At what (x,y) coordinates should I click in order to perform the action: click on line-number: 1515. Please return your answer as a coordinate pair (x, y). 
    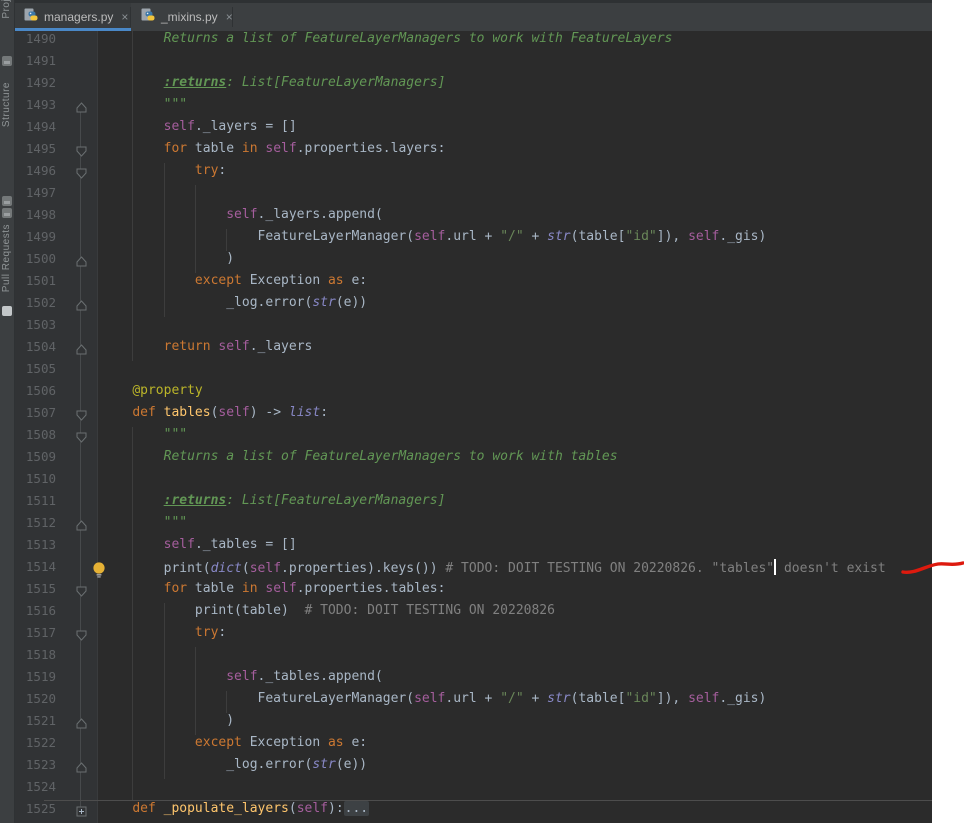
    Looking at the image, I should click on (35, 592).